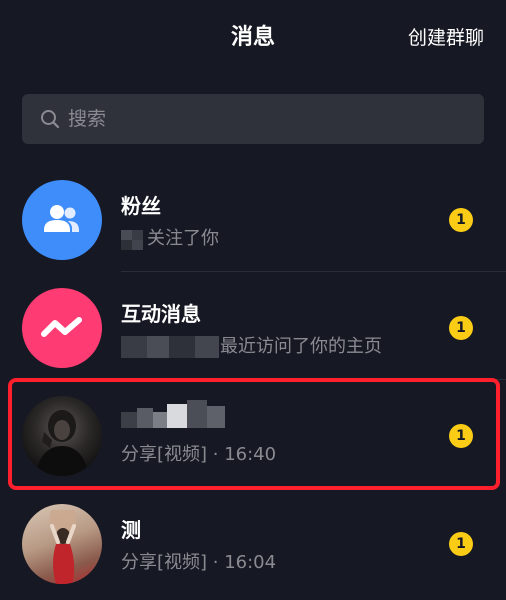 This screenshot has width=506, height=600. Describe the element at coordinates (301, 346) in the screenshot. I see `conversation-preview: 最近访问了你的主页` at that location.